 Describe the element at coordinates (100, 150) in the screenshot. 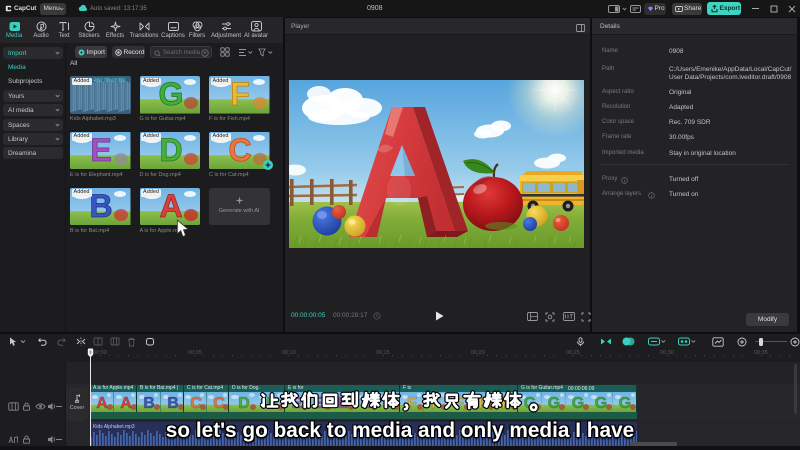

I see `svg-text: E` at that location.